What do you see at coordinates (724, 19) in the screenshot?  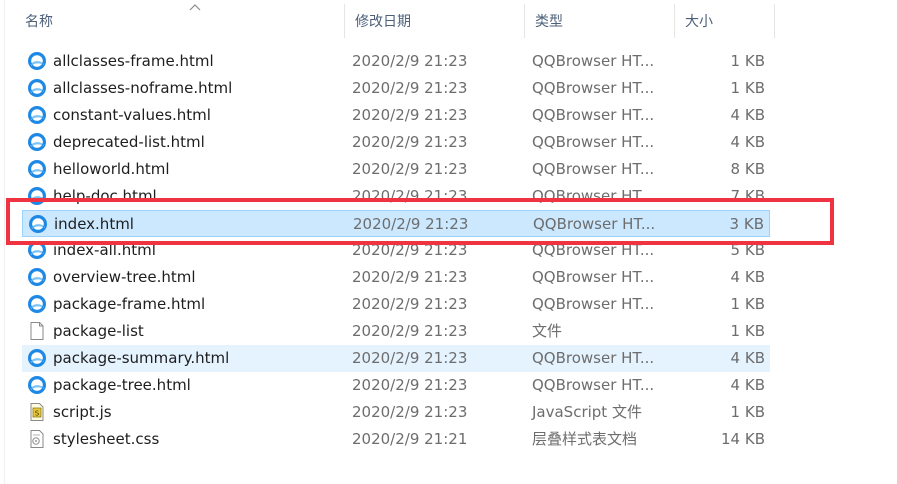 I see `column-header-size: 大小` at bounding box center [724, 19].